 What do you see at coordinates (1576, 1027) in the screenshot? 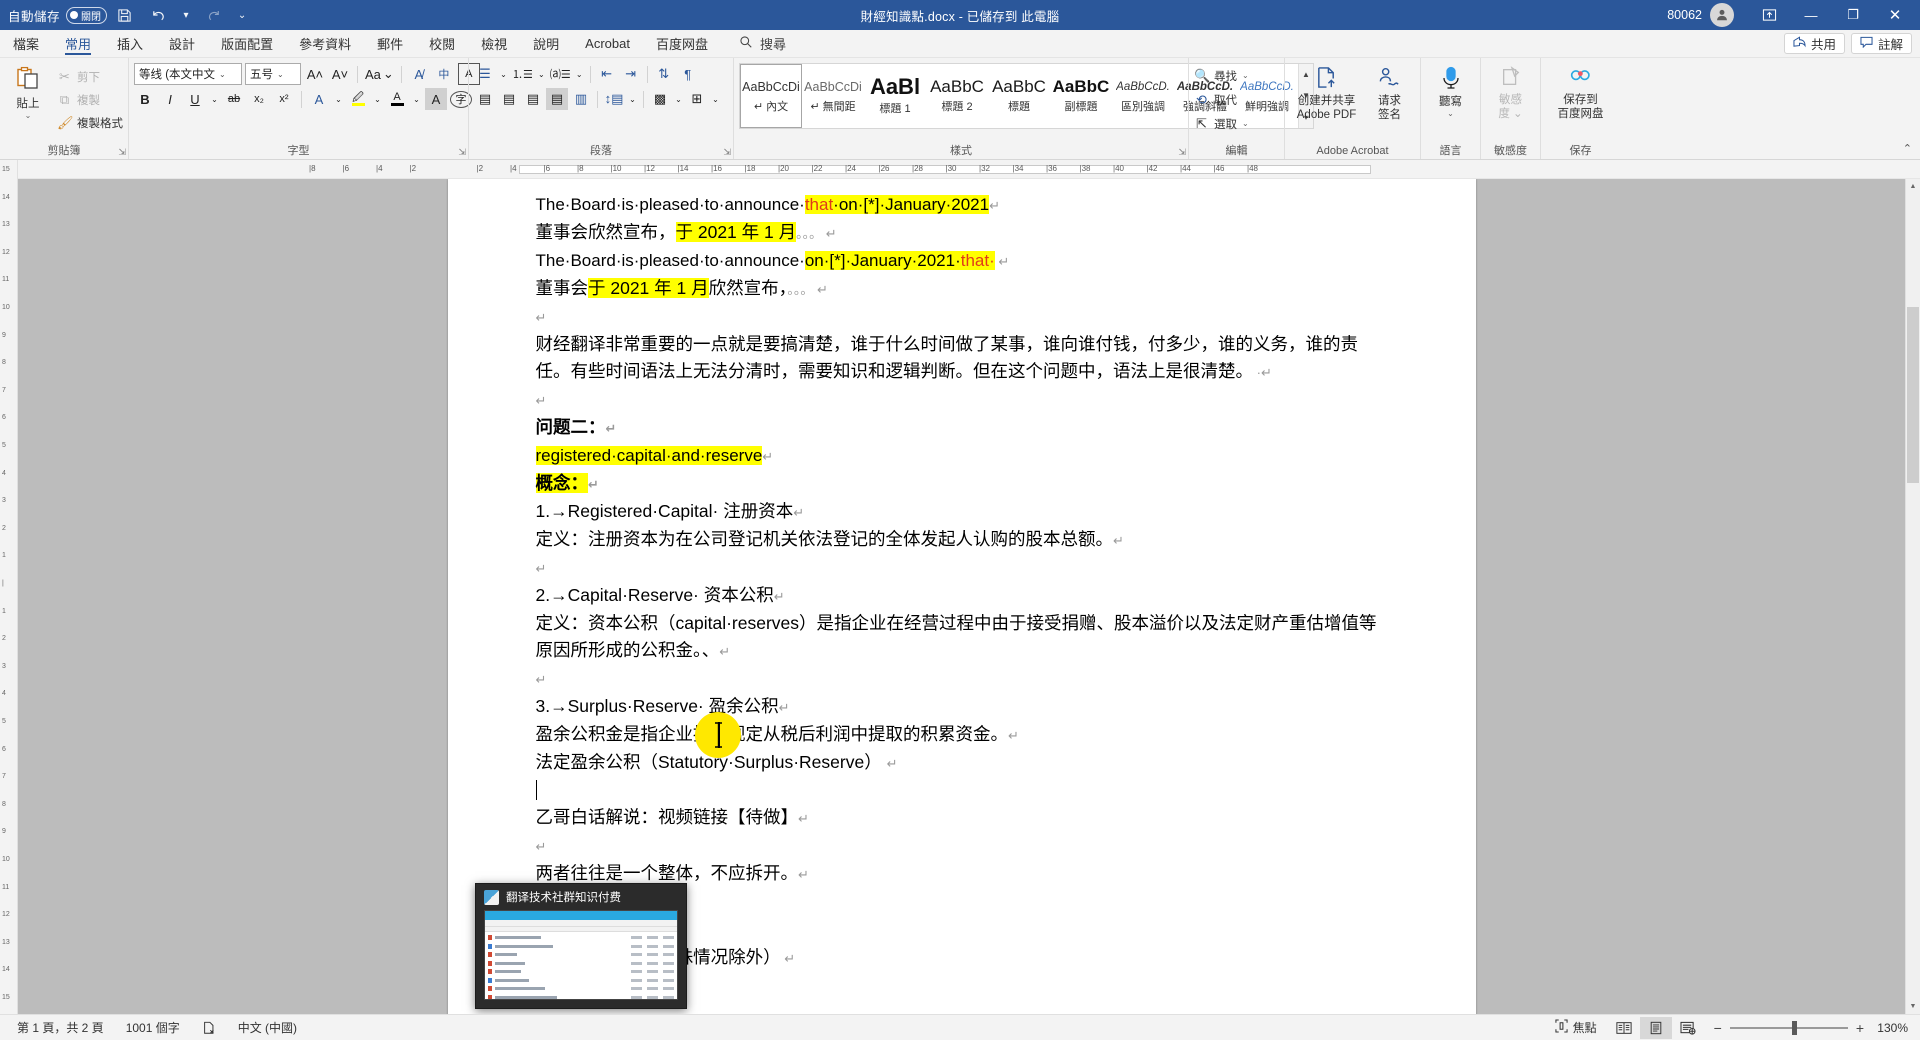
I see `focus-mode-button: 焦點` at bounding box center [1576, 1027].